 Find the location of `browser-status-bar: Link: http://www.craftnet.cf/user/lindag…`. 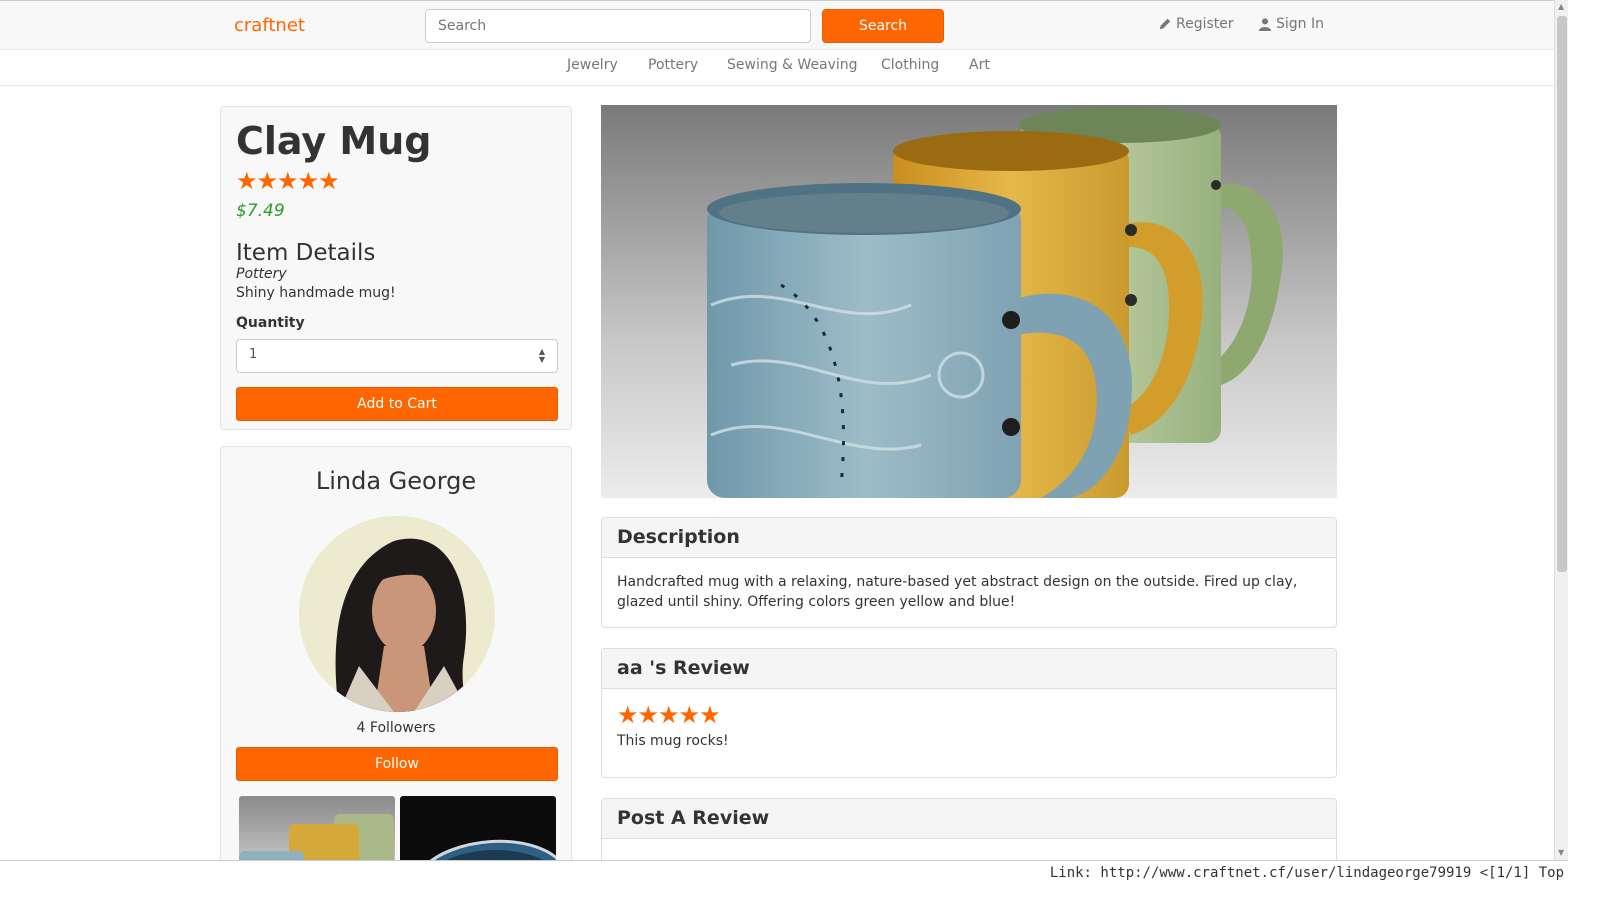

browser-status-bar: Link: http://www.craftnet.cf/user/lindag… is located at coordinates (784, 880).